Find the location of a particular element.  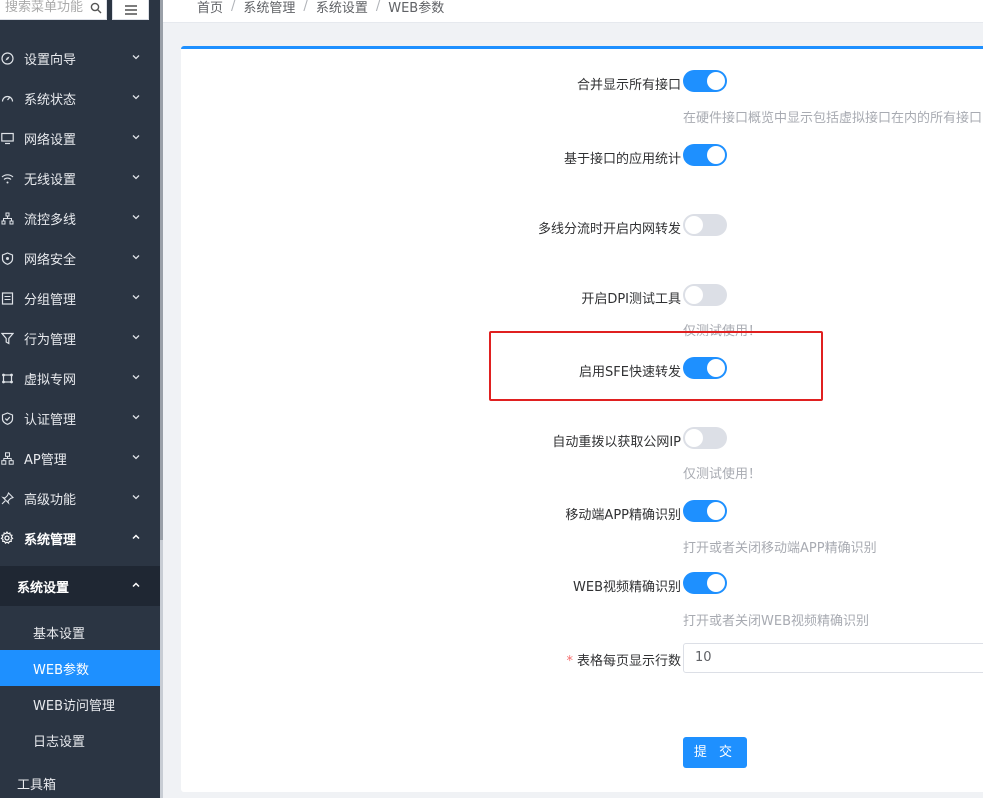

network-tree-icon is located at coordinates (7, 218).